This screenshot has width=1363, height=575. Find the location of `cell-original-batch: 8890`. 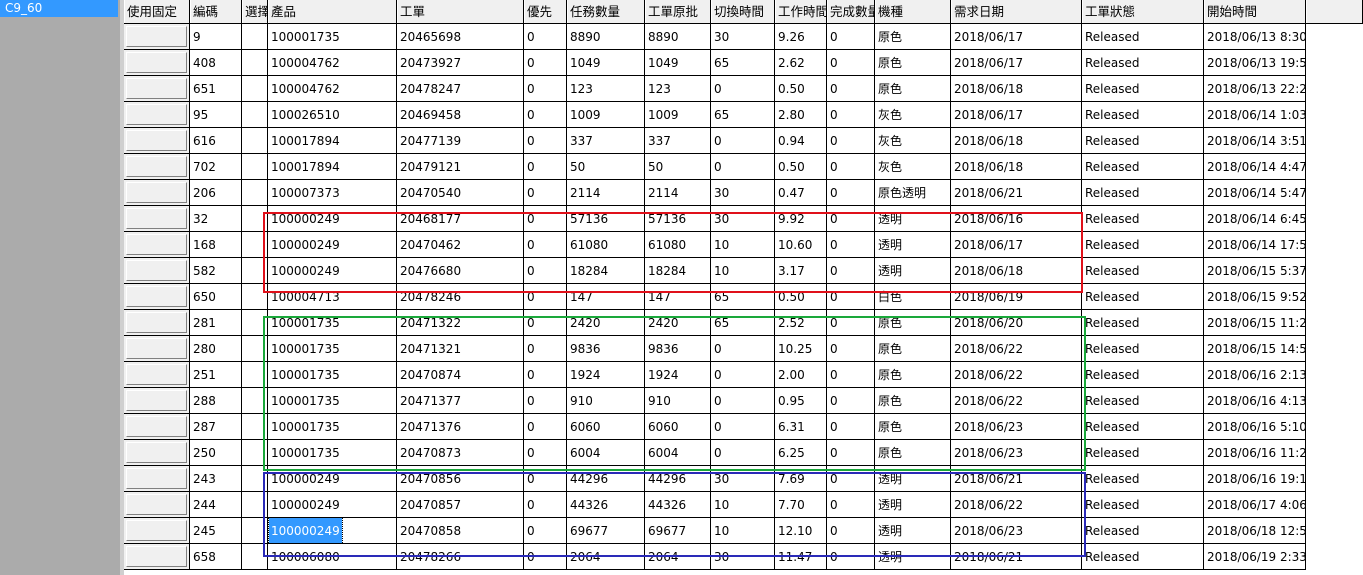

cell-original-batch: 8890 is located at coordinates (678, 37).